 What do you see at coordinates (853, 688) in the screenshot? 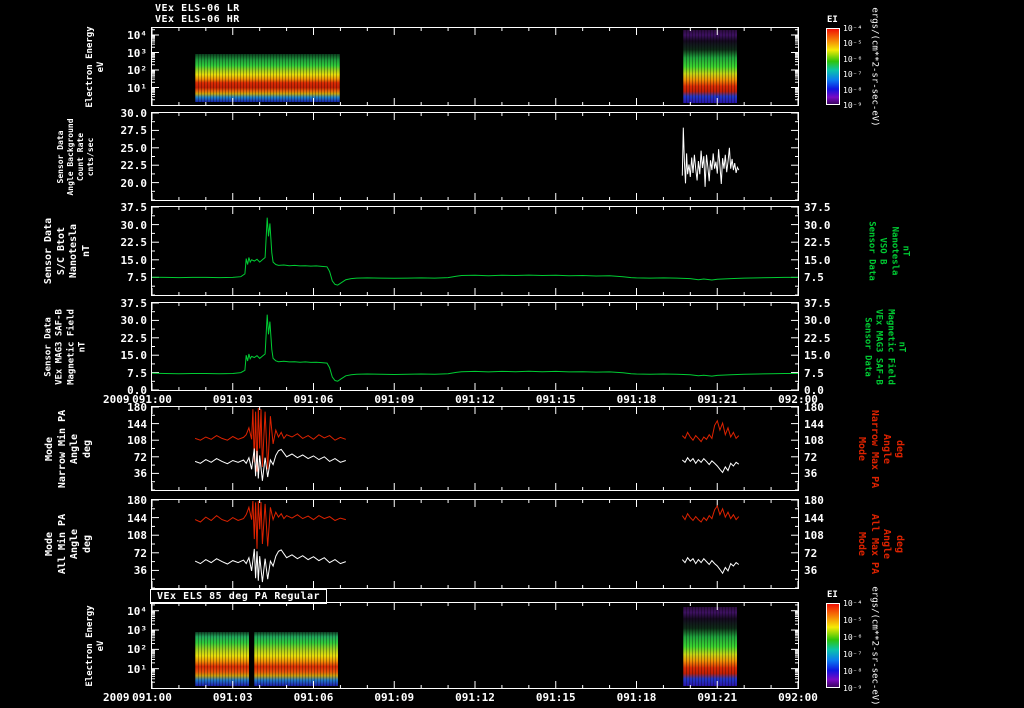
I see `colorbar-tick-label: 10⁻⁹` at bounding box center [853, 688].